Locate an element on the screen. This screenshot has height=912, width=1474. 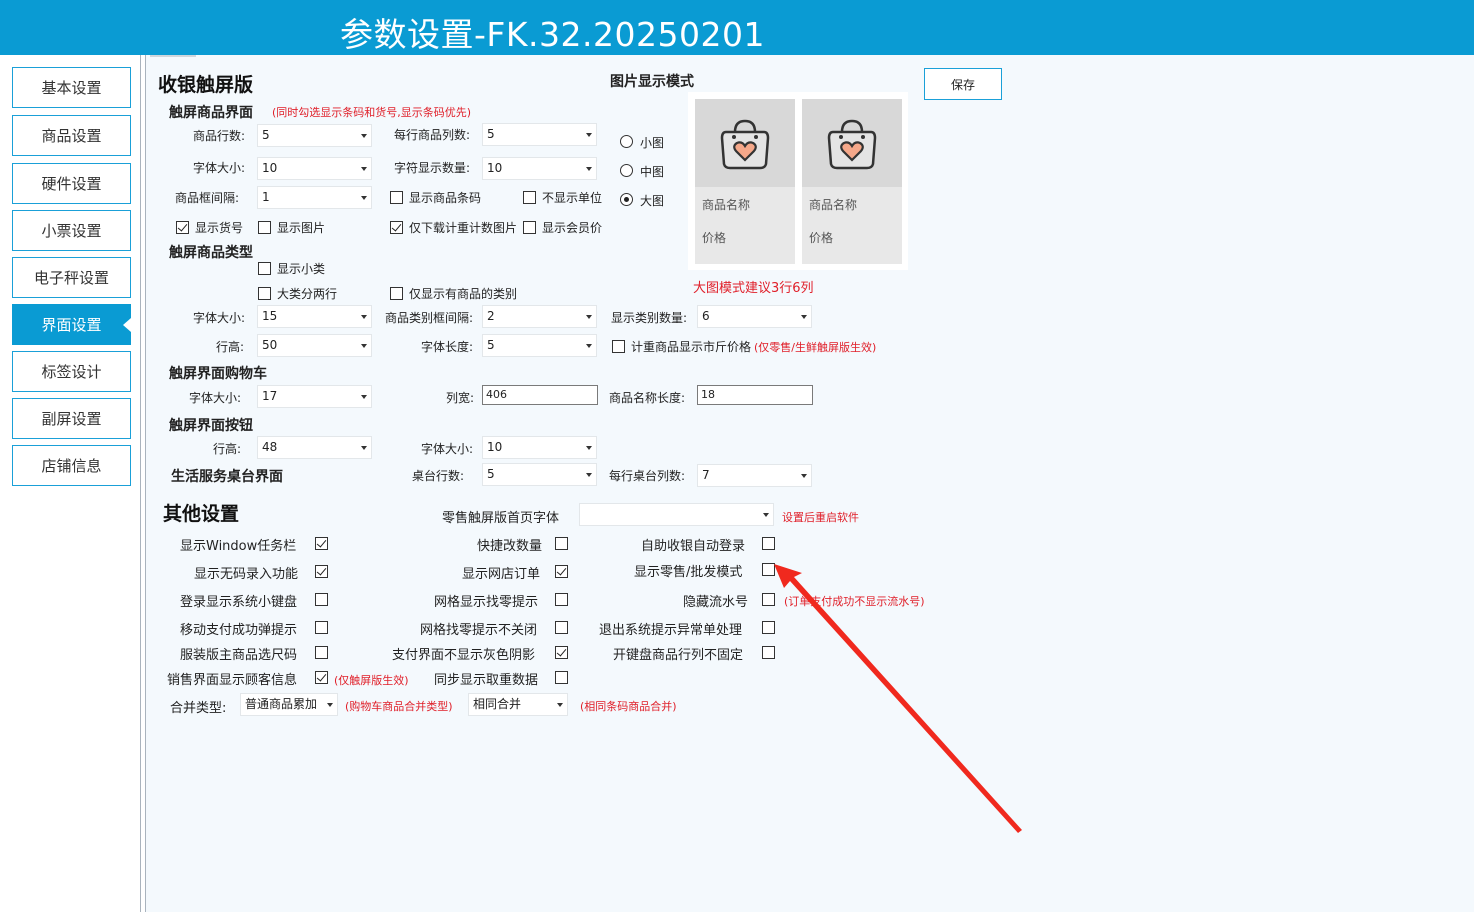
merge2-select: 相同合并 is located at coordinates (518, 704).